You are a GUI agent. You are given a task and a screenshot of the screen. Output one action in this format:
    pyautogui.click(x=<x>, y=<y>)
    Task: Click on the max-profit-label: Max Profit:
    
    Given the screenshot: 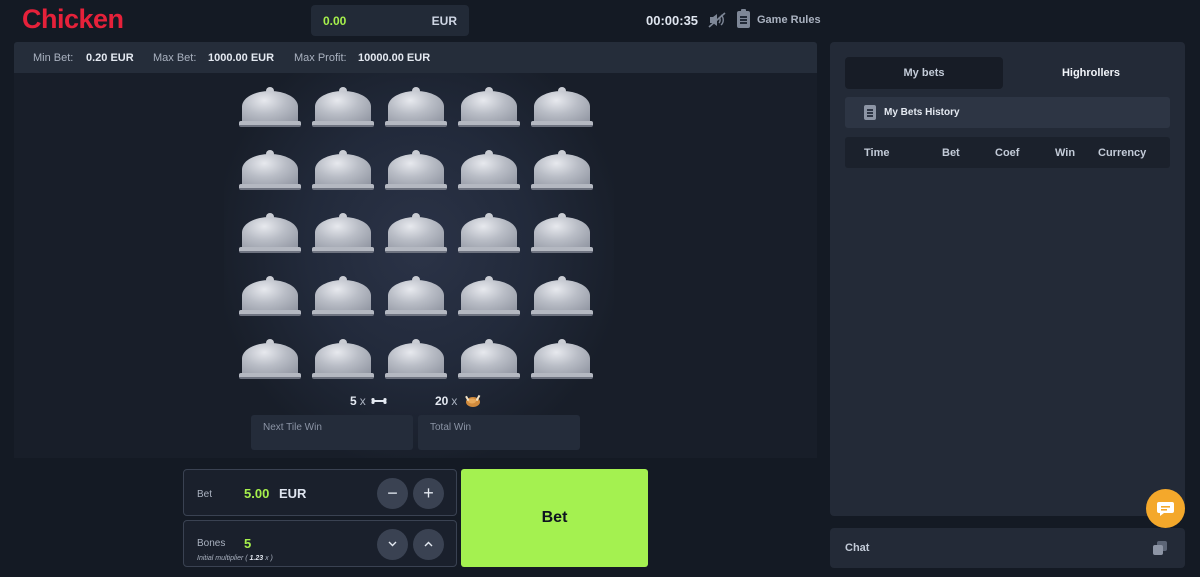 What is the action you would take?
    pyautogui.click(x=320, y=58)
    